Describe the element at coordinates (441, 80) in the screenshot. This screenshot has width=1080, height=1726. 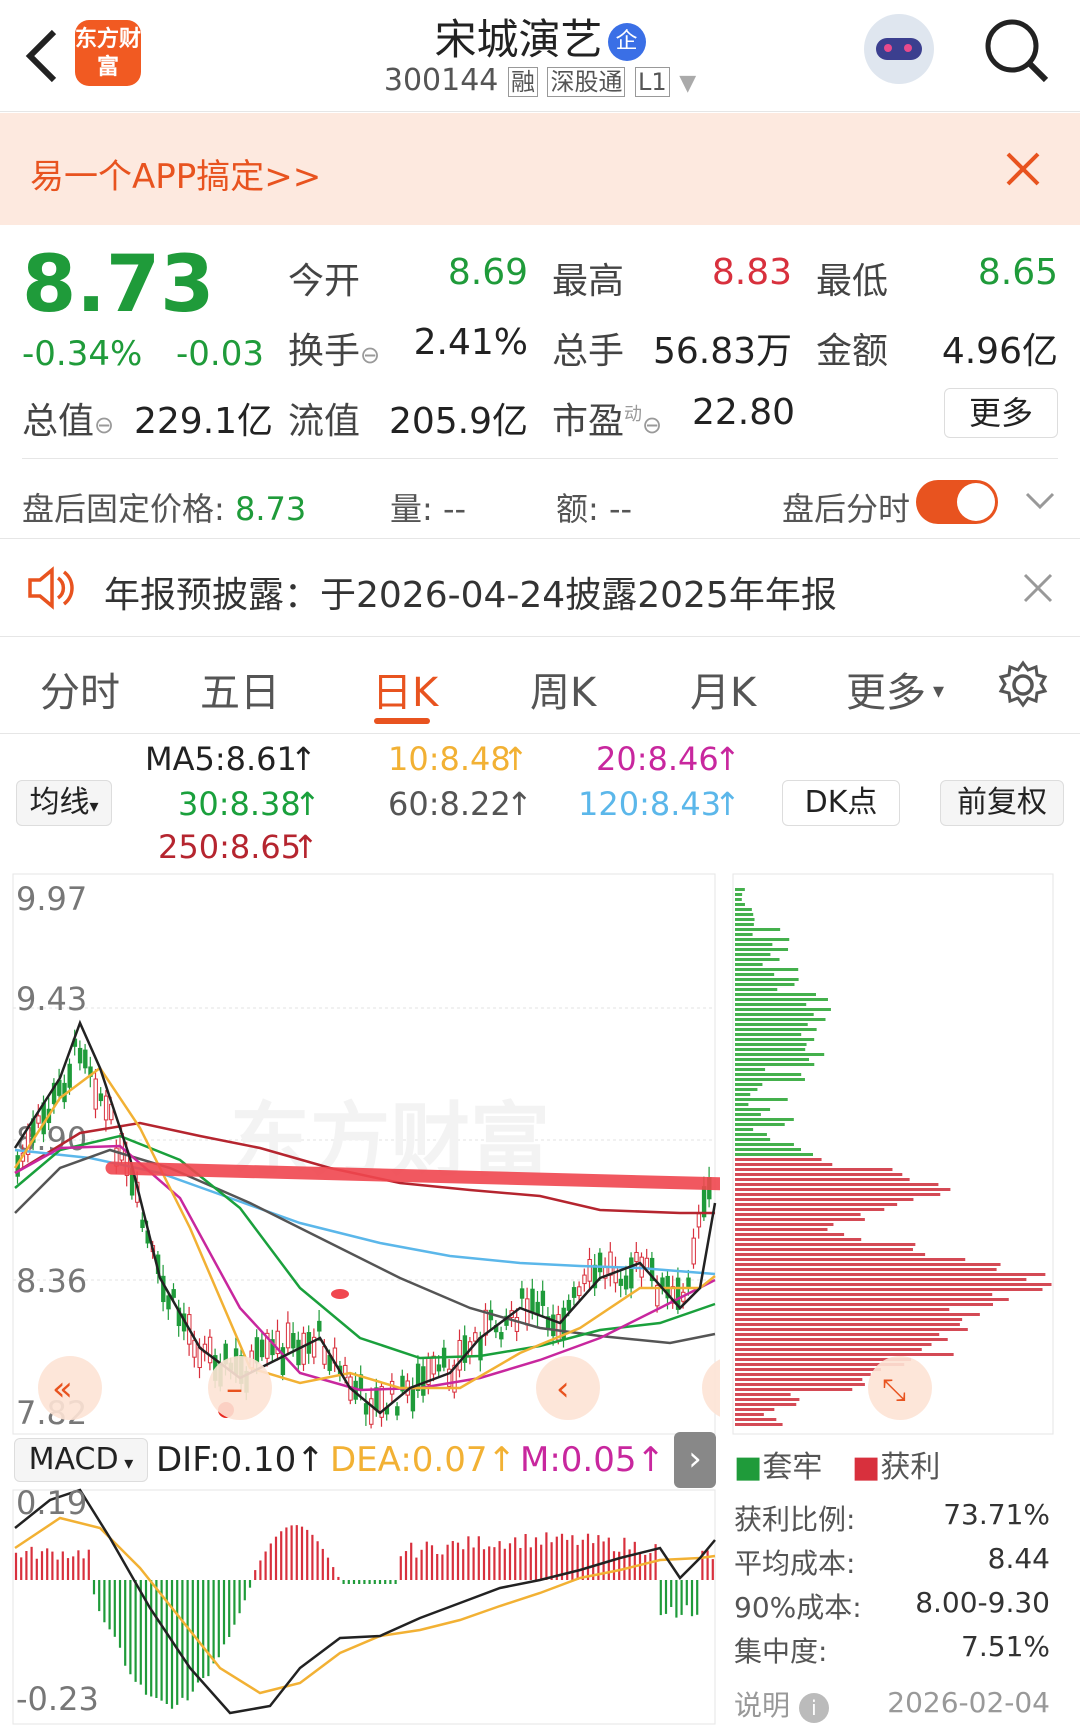
I see `stock-code: 300144` at that location.